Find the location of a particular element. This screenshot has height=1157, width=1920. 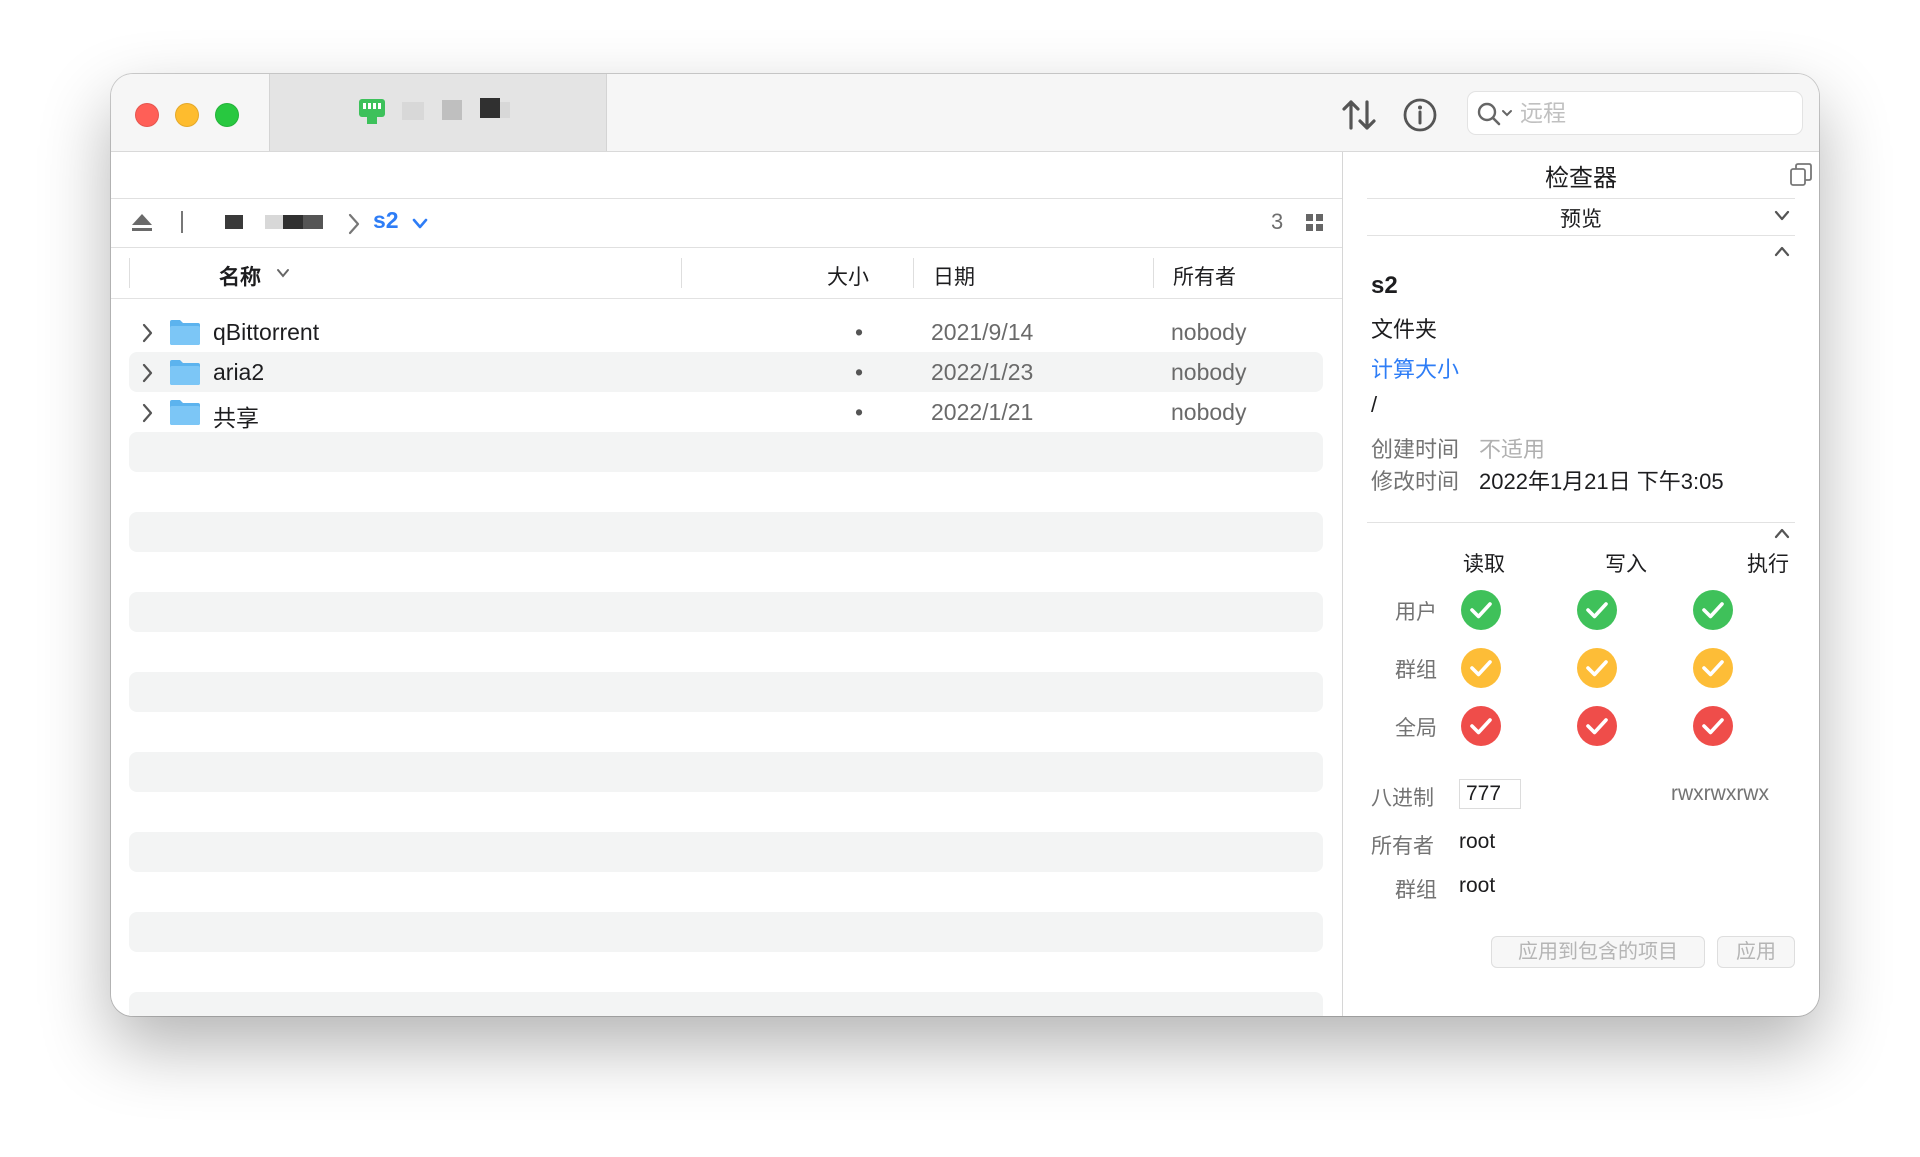

name-column-header: 名称 is located at coordinates (240, 276).